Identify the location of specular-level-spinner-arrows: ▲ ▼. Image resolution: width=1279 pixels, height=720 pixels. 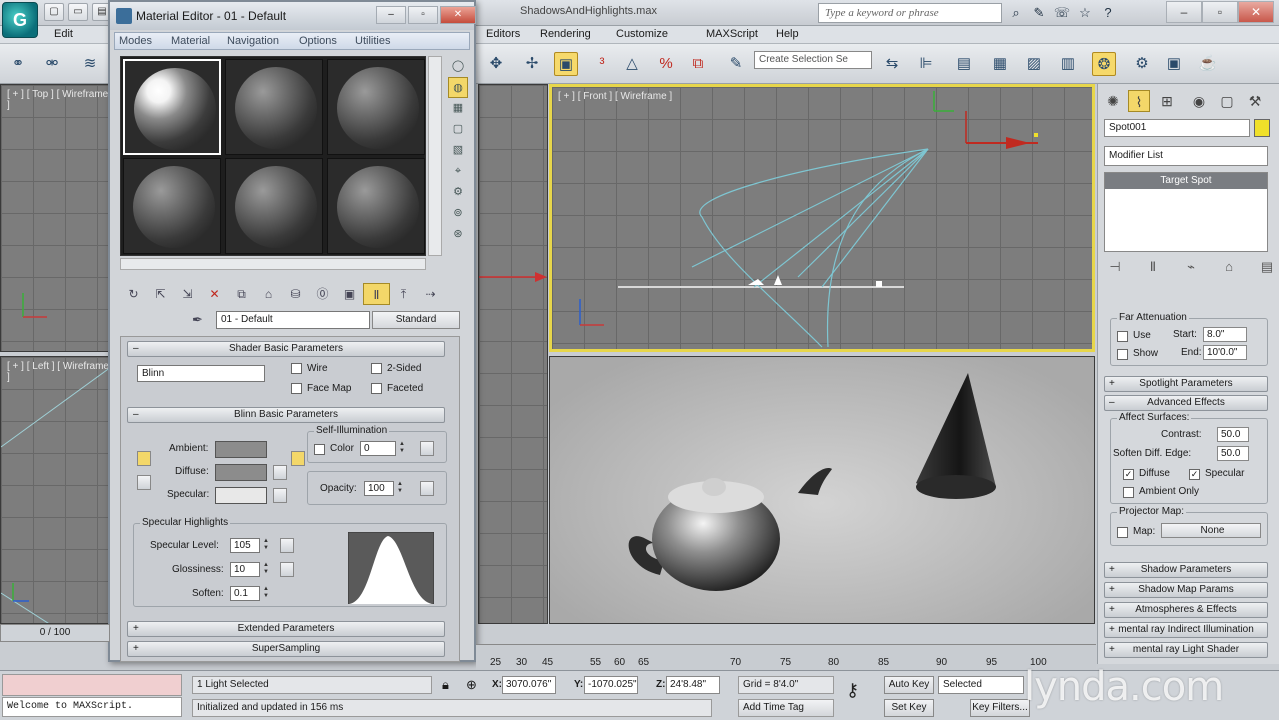
(266, 545).